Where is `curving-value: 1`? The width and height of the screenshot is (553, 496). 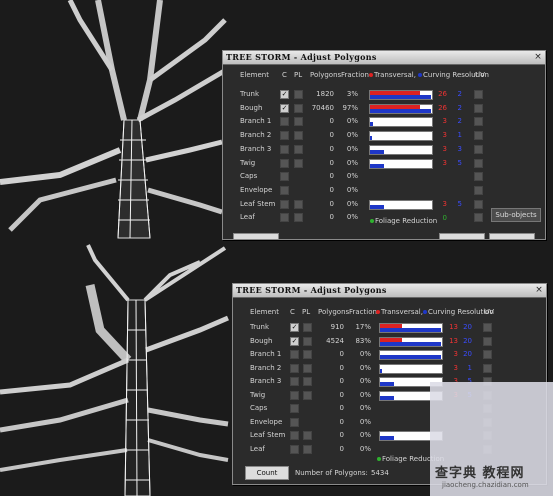 curving-value: 1 is located at coordinates (469, 367).